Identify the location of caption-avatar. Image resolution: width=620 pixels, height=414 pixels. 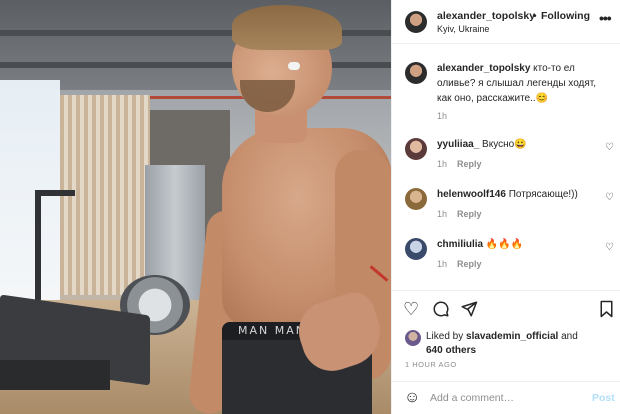
(416, 73).